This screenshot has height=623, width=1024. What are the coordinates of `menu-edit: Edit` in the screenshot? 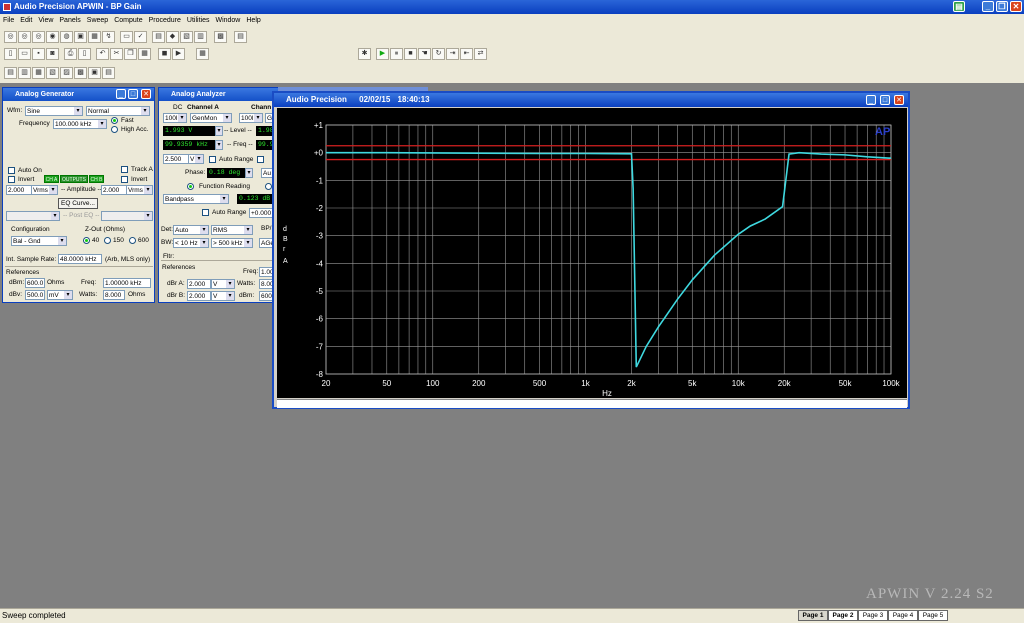 It's located at (26, 20).